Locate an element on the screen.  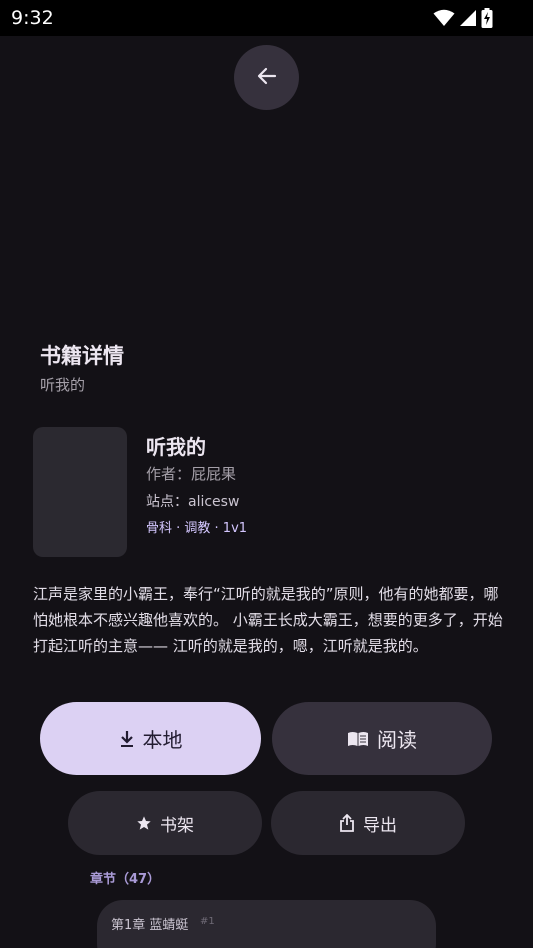
book-site: 站点：alicesw is located at coordinates (193, 502).